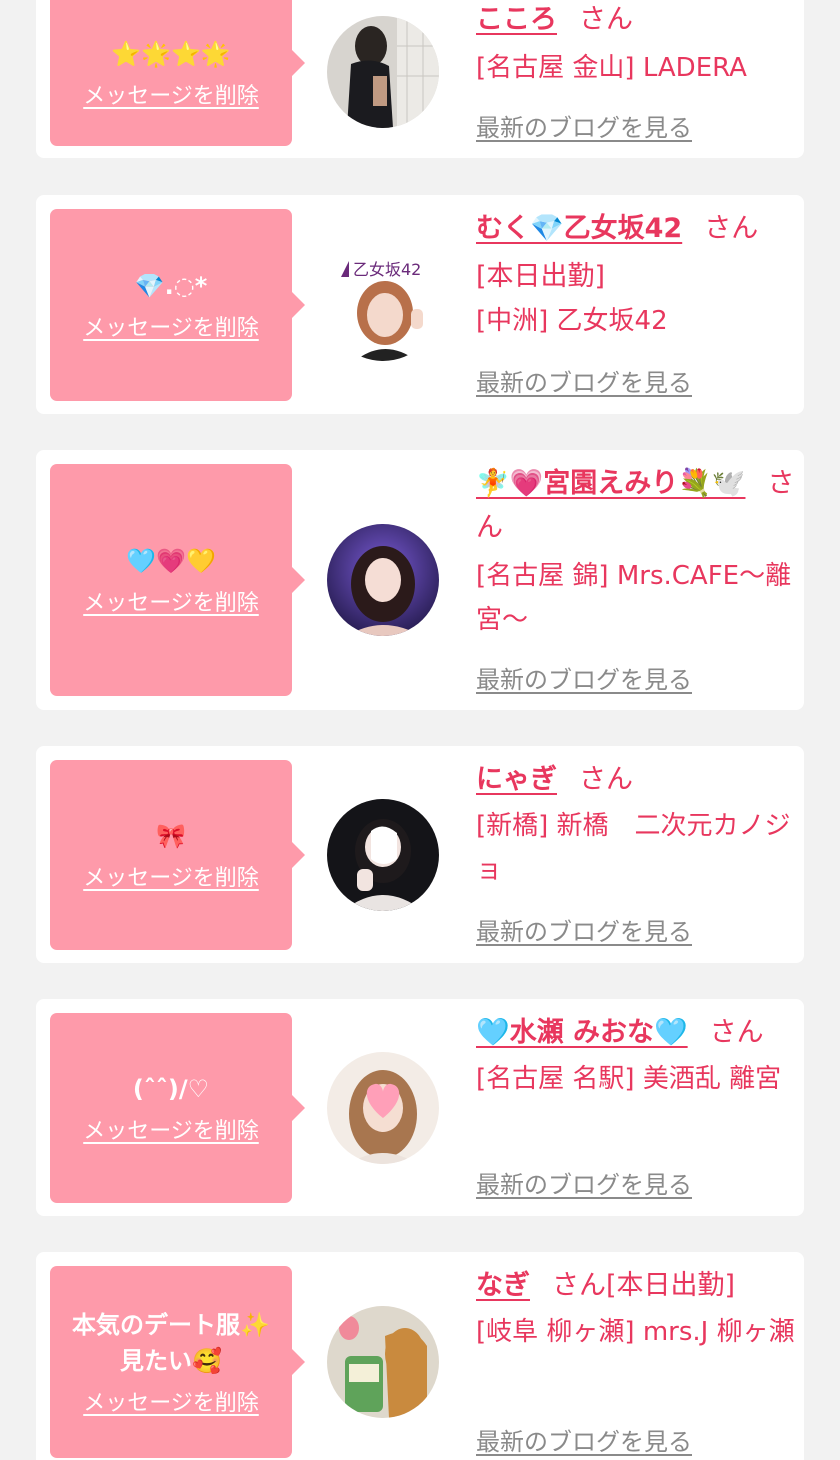 The width and height of the screenshot is (840, 1460). I want to click on girl-name-link: むく💎乙女坂42, so click(579, 228).